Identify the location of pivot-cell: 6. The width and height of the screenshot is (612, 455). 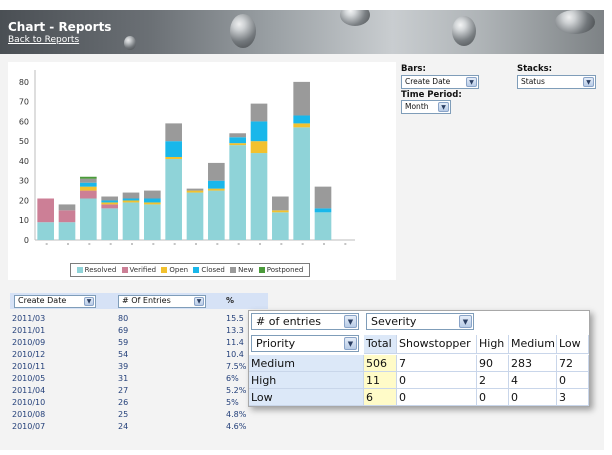
(380, 397).